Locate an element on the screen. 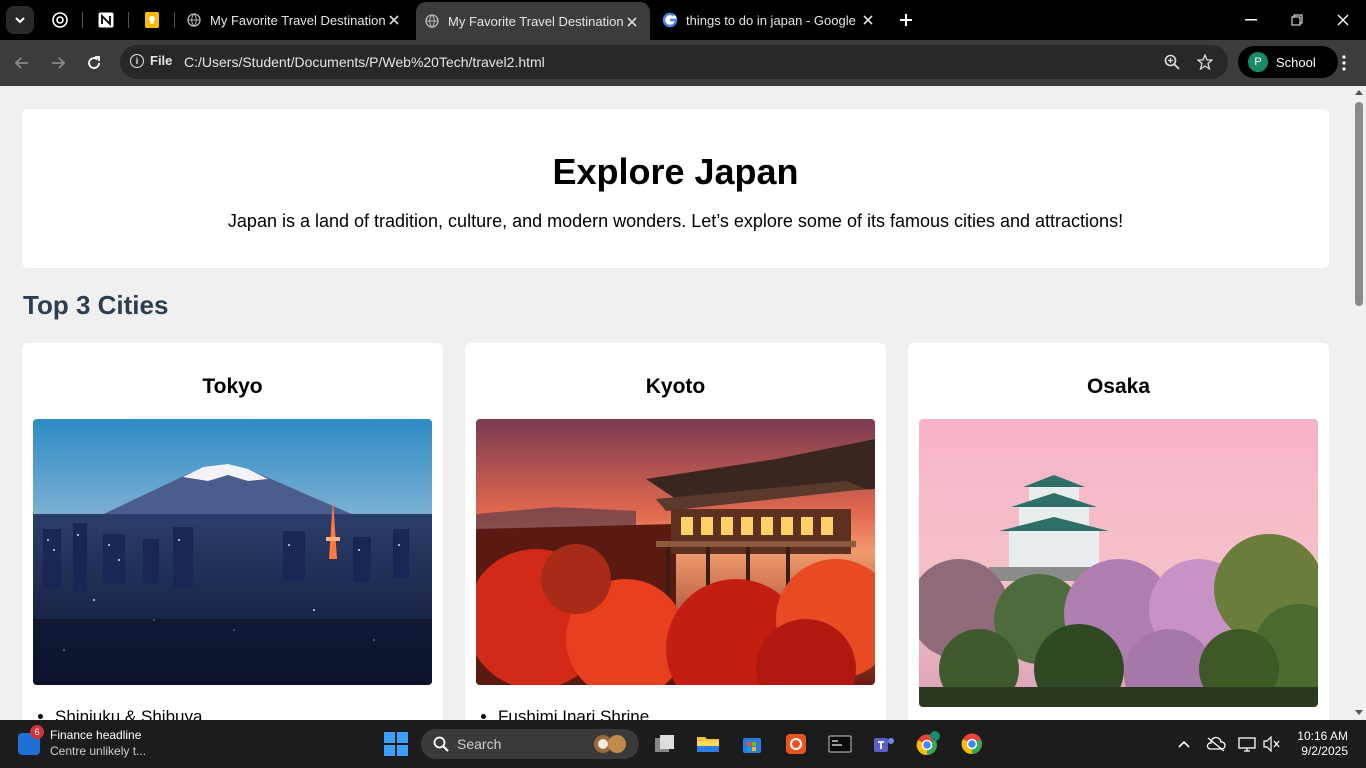 The image size is (1366, 768). arrow-left-icon is located at coordinates (21, 63).